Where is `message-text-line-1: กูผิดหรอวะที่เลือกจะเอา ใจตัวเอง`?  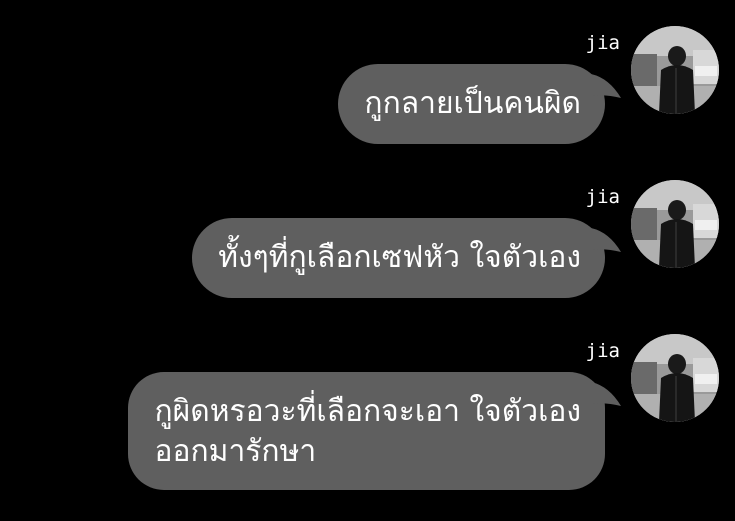
message-text-line-1: กูผิดหรอวะที่เลือกจะเอา ใจตัวเอง is located at coordinates (367, 411).